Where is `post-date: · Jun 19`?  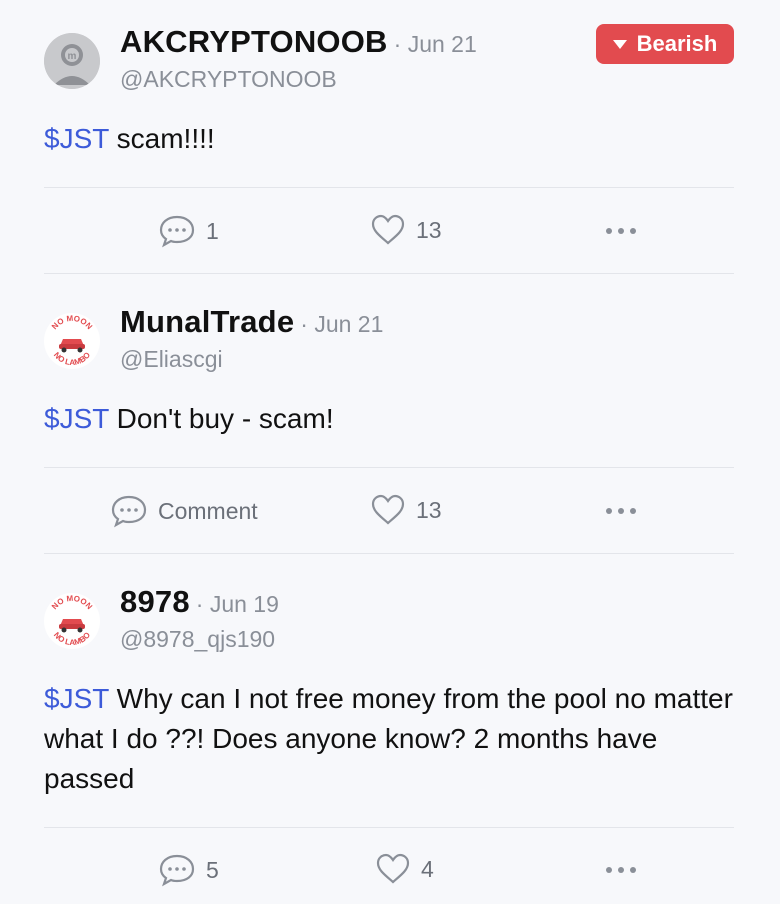
post-date: · Jun 19 is located at coordinates (237, 604).